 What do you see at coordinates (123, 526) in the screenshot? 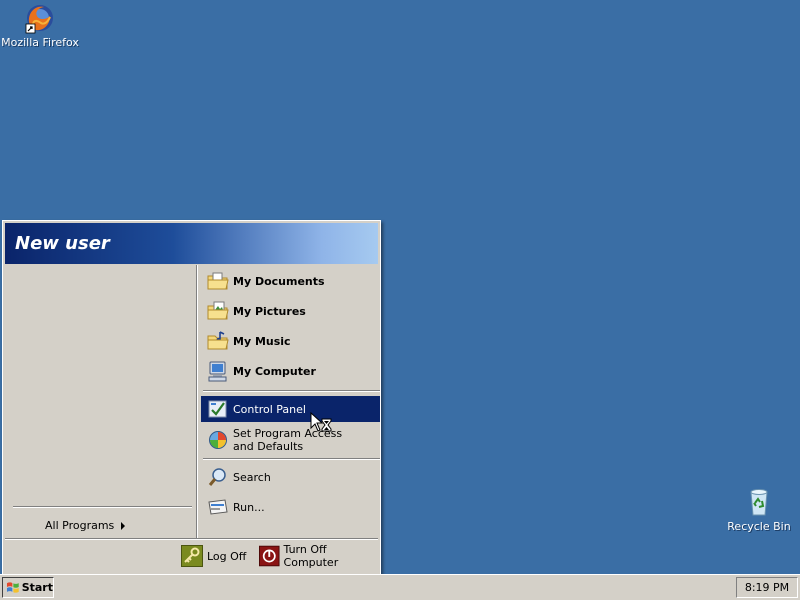
I see `arrow-right-icon` at bounding box center [123, 526].